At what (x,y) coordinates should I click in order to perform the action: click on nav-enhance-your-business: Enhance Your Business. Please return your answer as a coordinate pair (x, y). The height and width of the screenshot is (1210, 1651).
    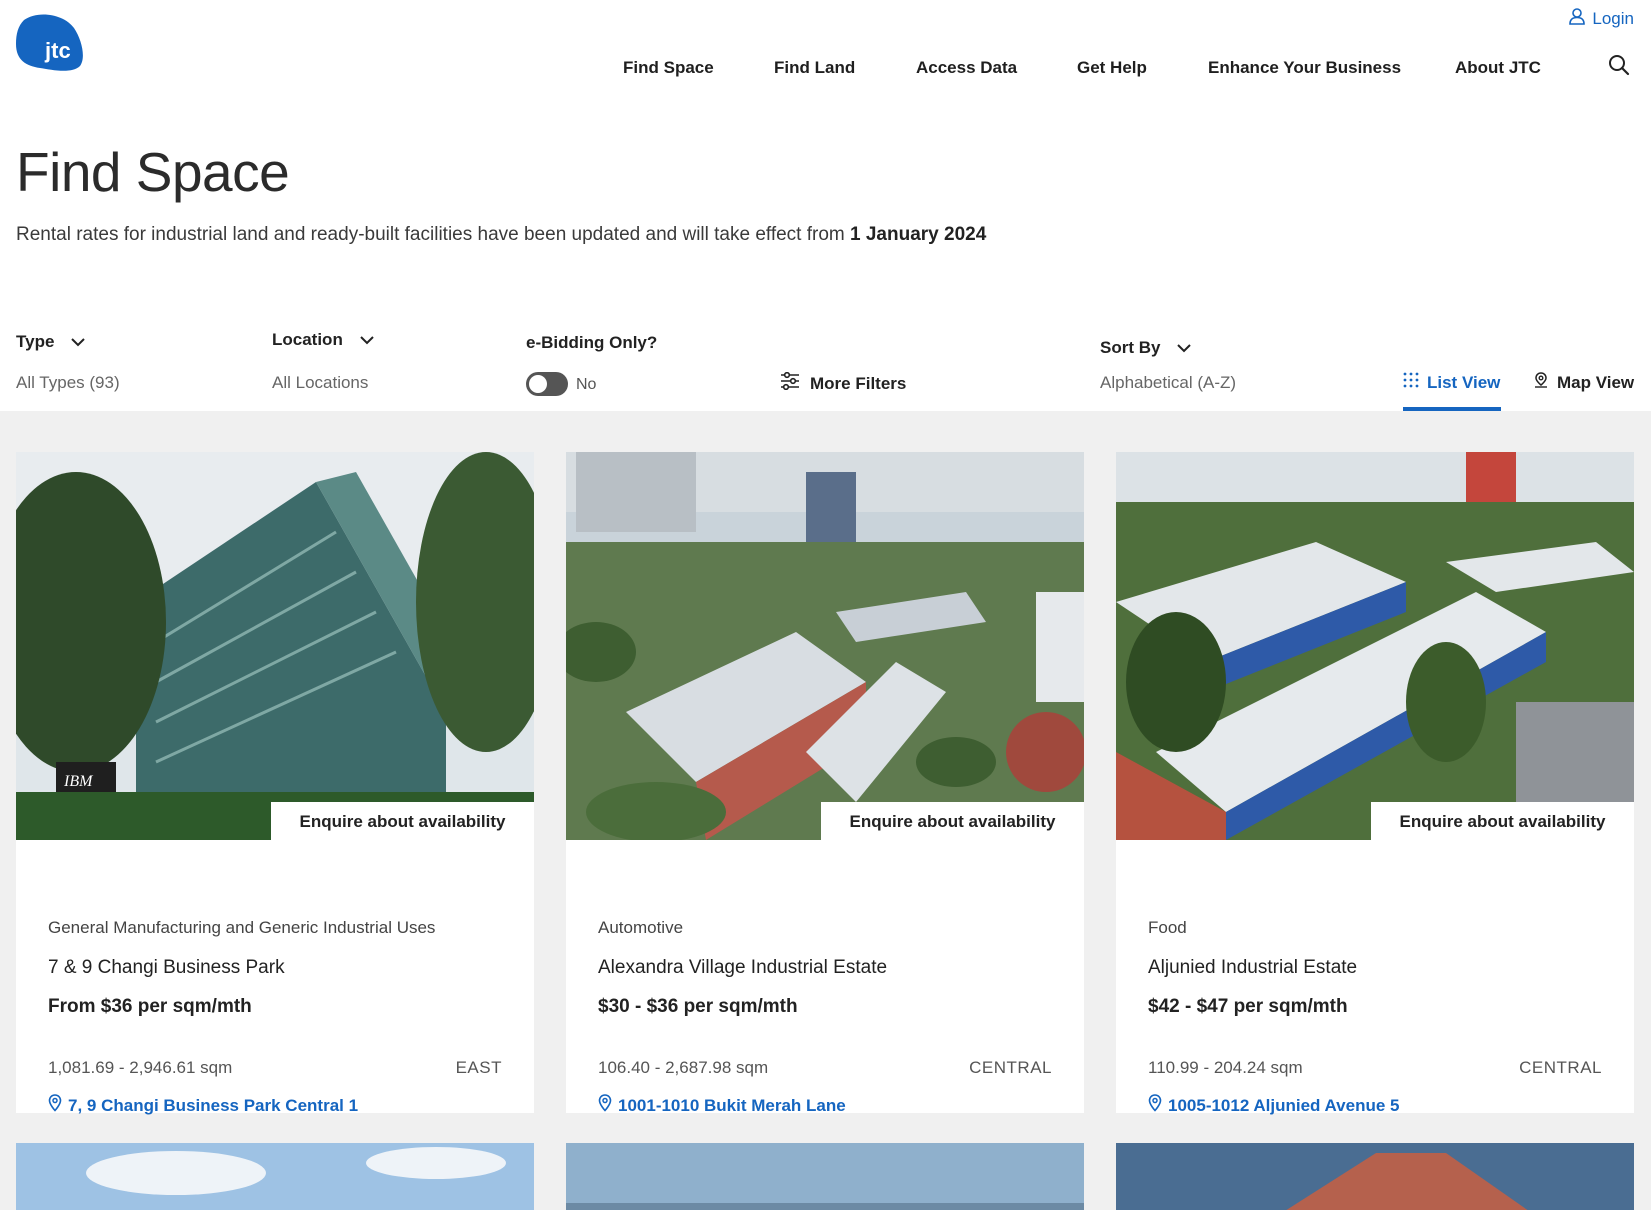
    Looking at the image, I should click on (1304, 68).